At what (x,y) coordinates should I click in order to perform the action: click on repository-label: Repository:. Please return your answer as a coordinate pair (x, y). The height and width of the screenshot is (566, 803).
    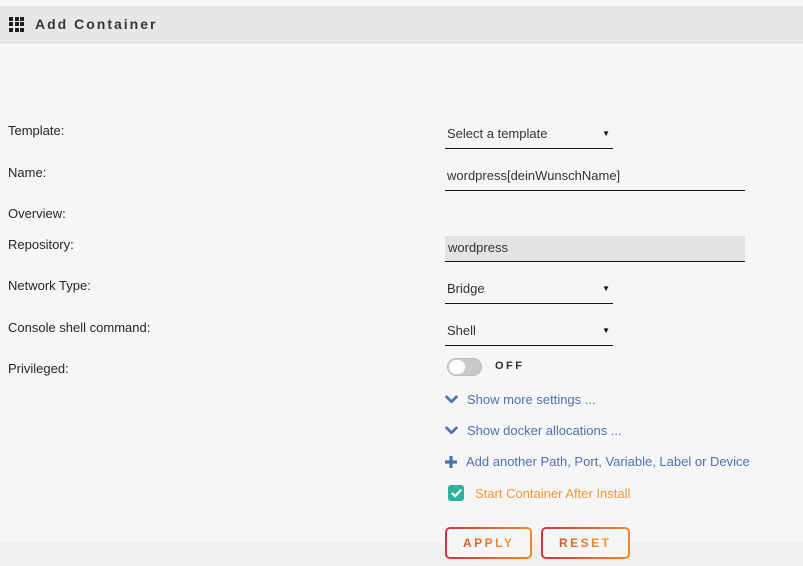
    Looking at the image, I should click on (41, 244).